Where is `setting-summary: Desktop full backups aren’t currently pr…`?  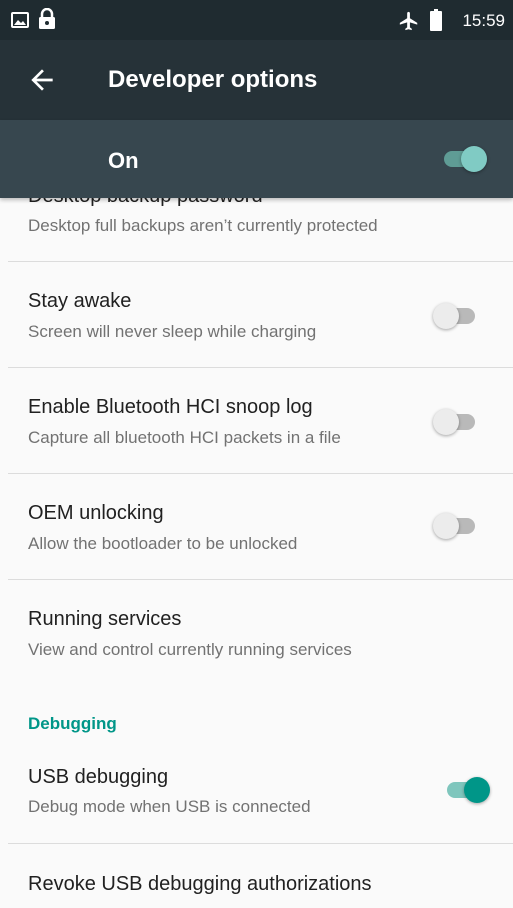 setting-summary: Desktop full backups aren’t currently pr… is located at coordinates (203, 225).